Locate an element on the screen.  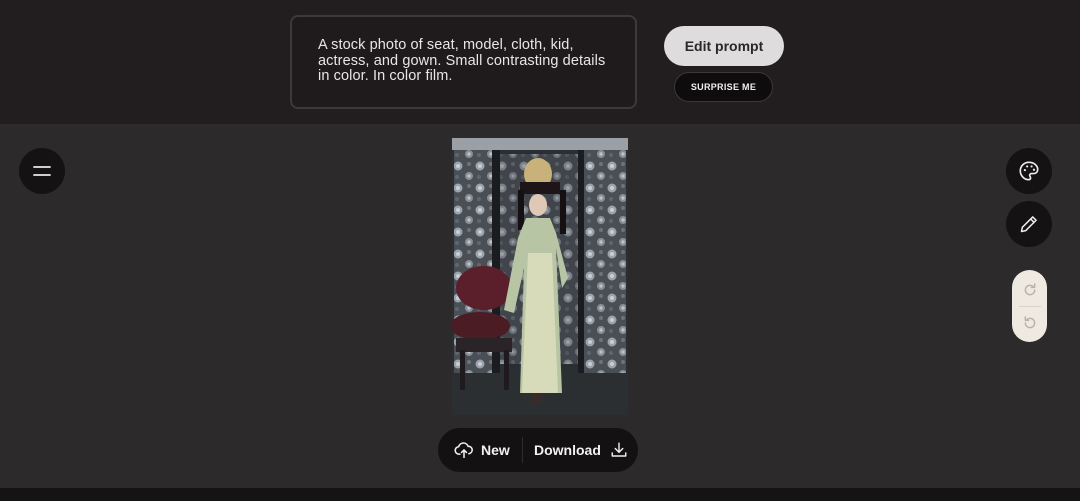
menu-icon is located at coordinates (42, 171).